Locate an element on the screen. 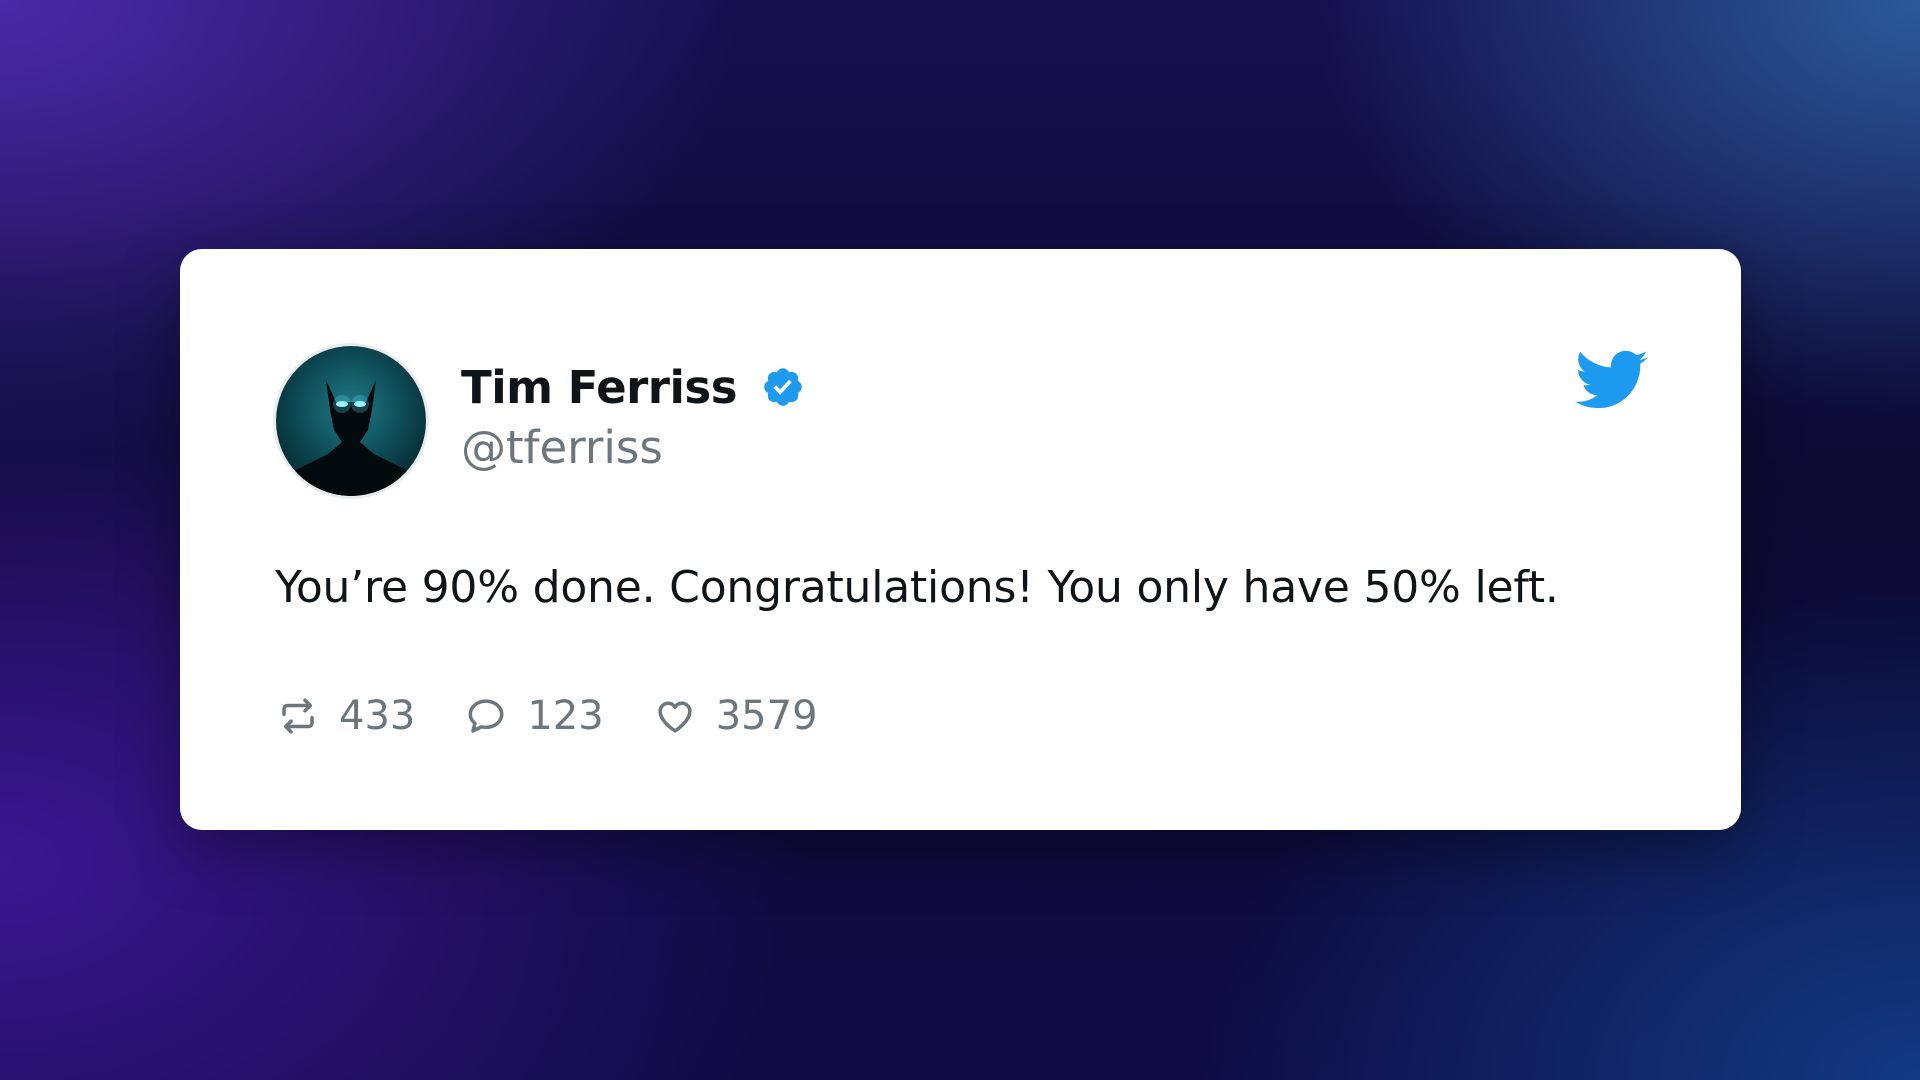 Image resolution: width=1920 pixels, height=1080 pixels. wolf-avatar-image is located at coordinates (351, 421).